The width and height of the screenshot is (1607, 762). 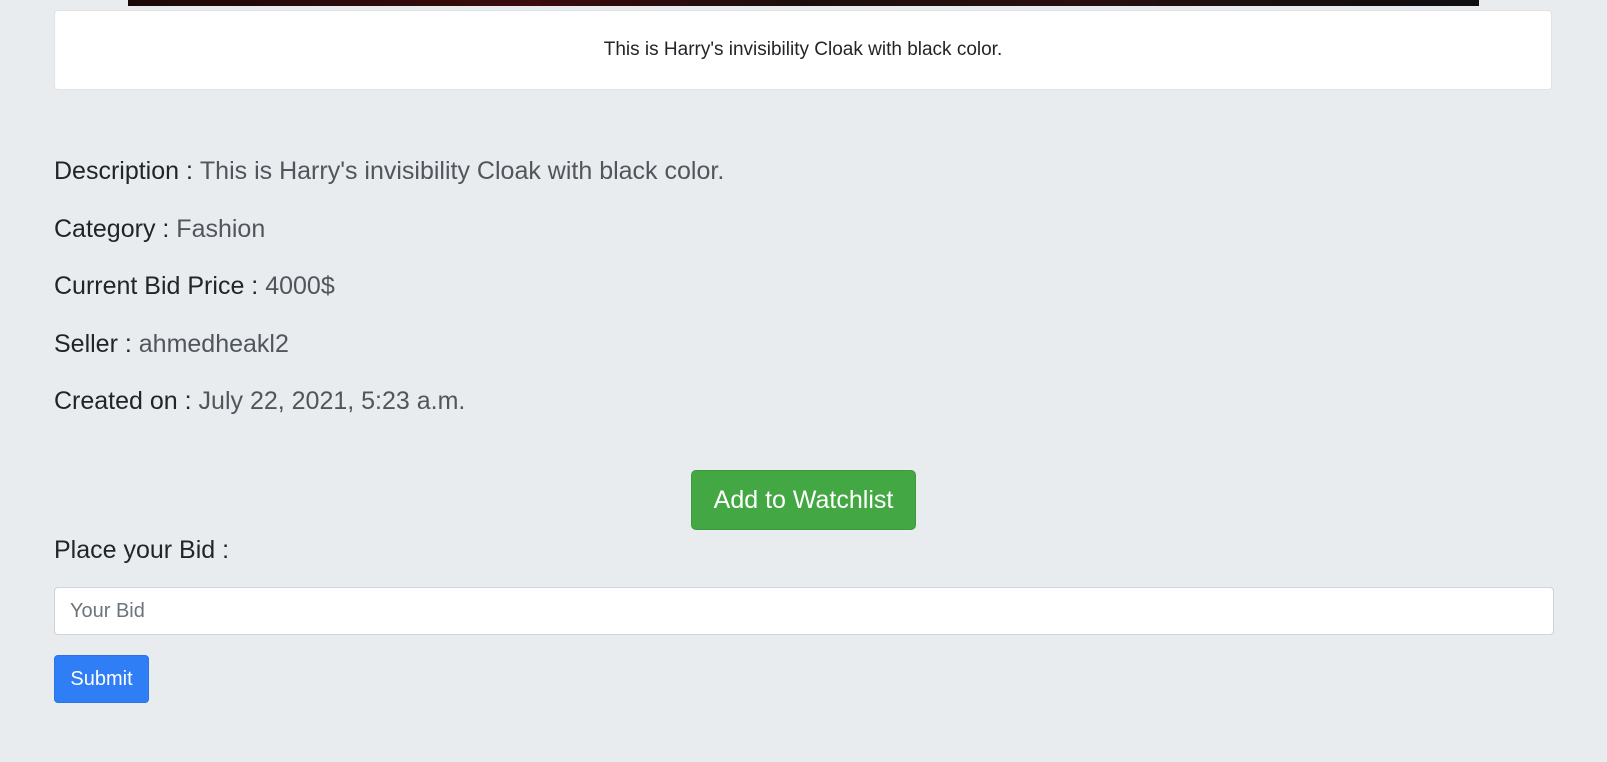 I want to click on detail-current-bid: Current Bid Price : 4000$, so click(x=389, y=294).